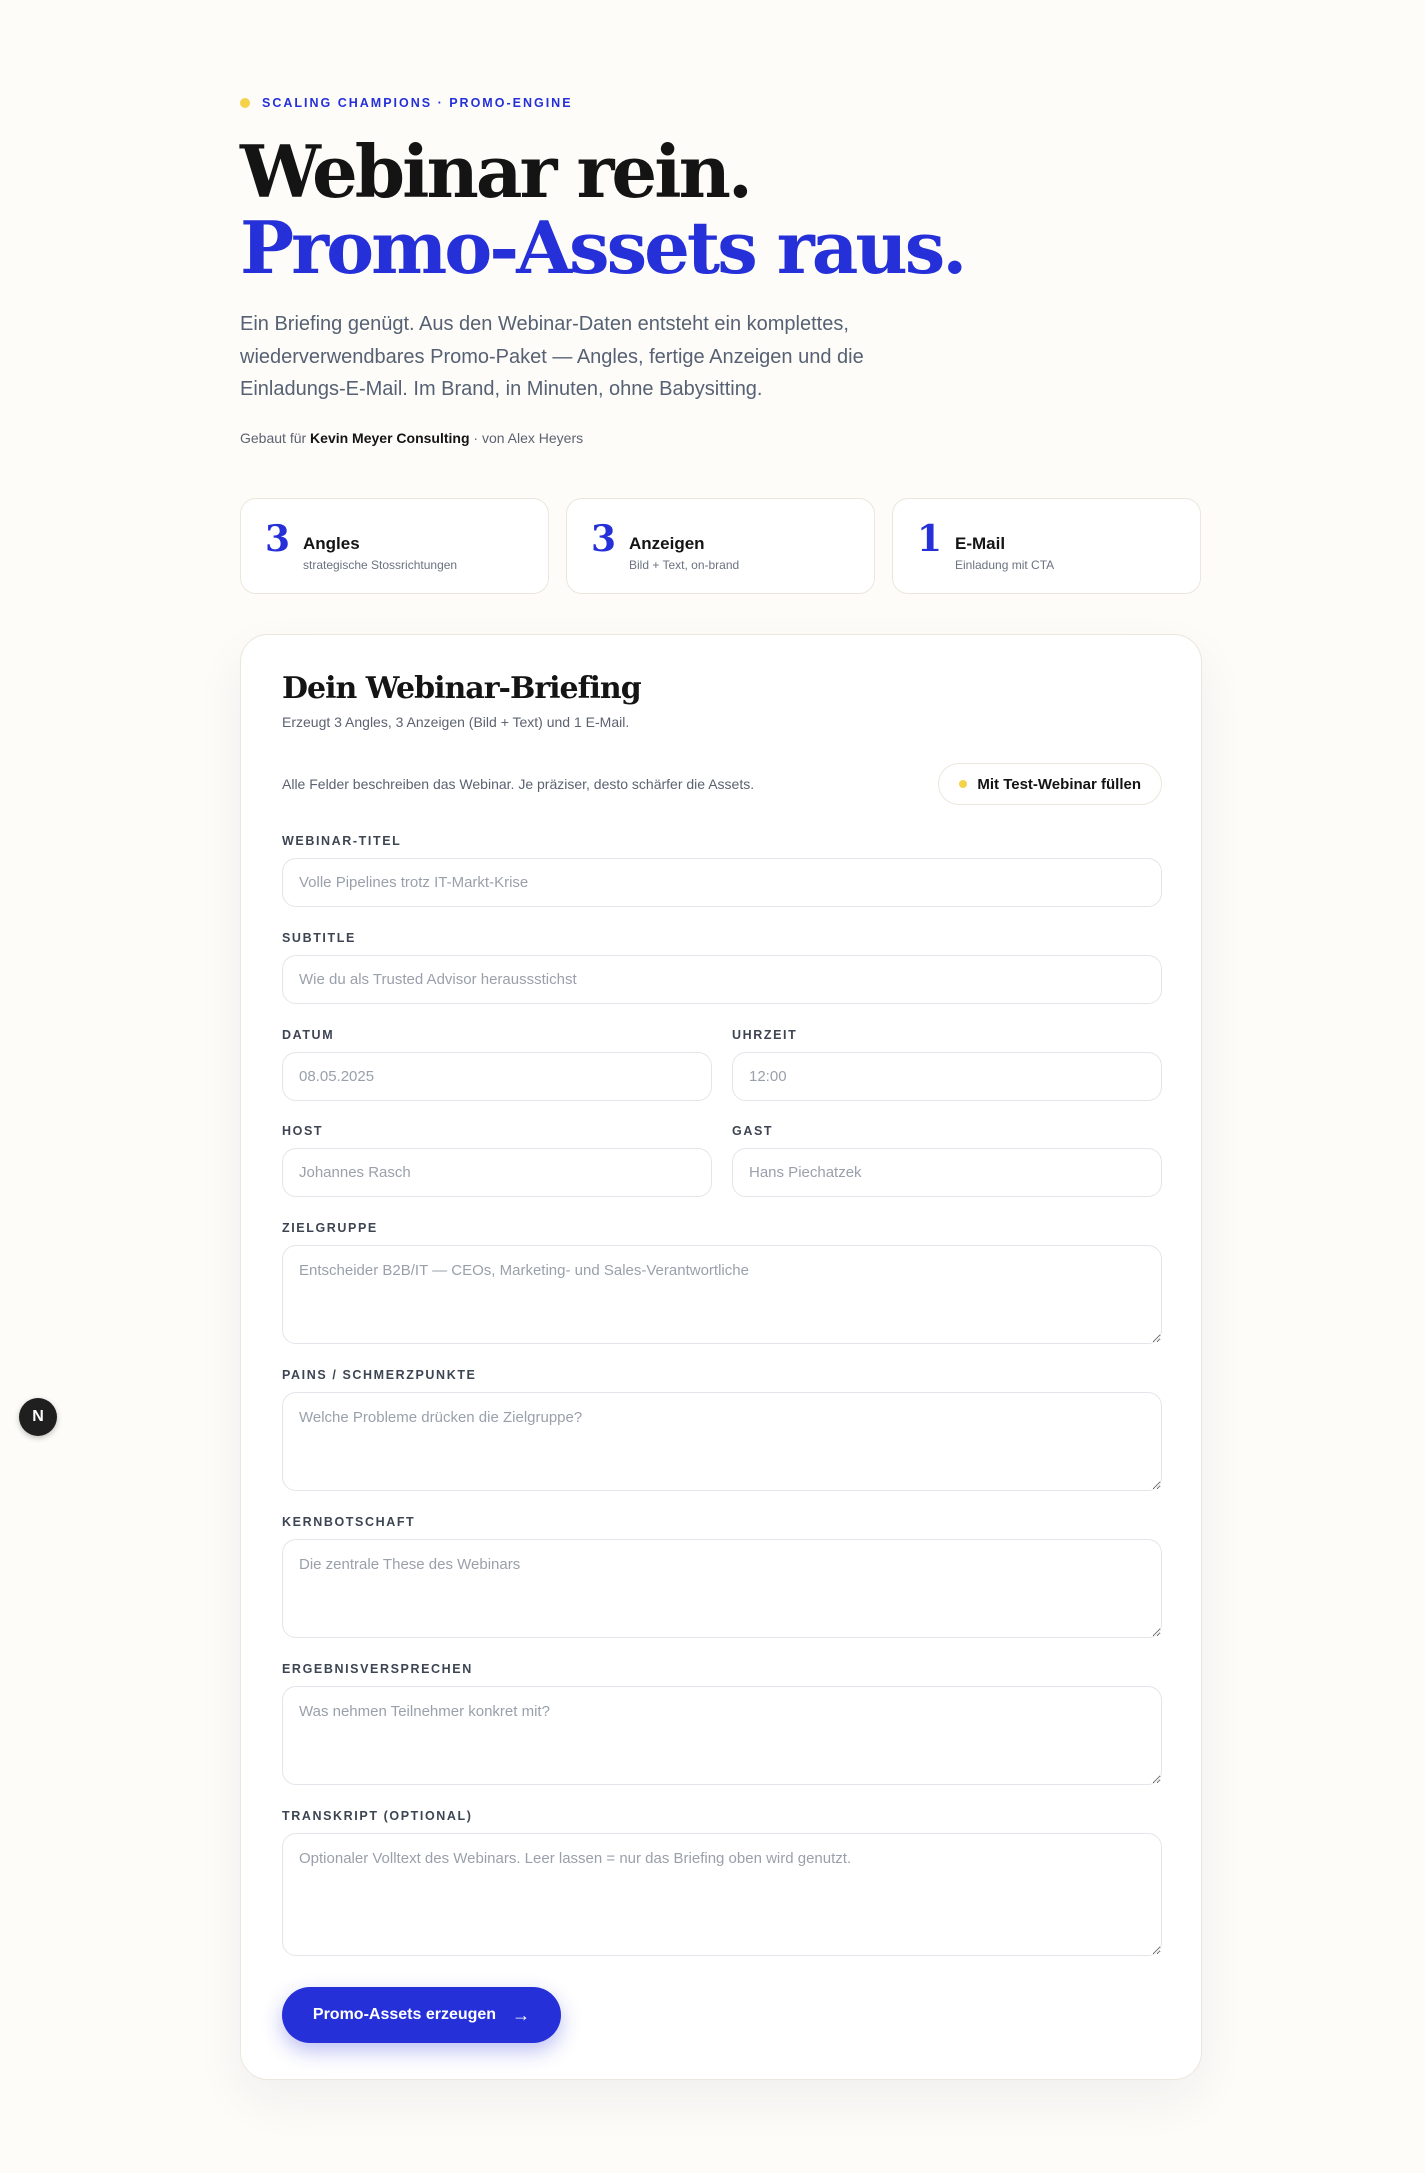 The height and width of the screenshot is (2173, 1425). I want to click on result-promise-textarea, so click(722, 1735).